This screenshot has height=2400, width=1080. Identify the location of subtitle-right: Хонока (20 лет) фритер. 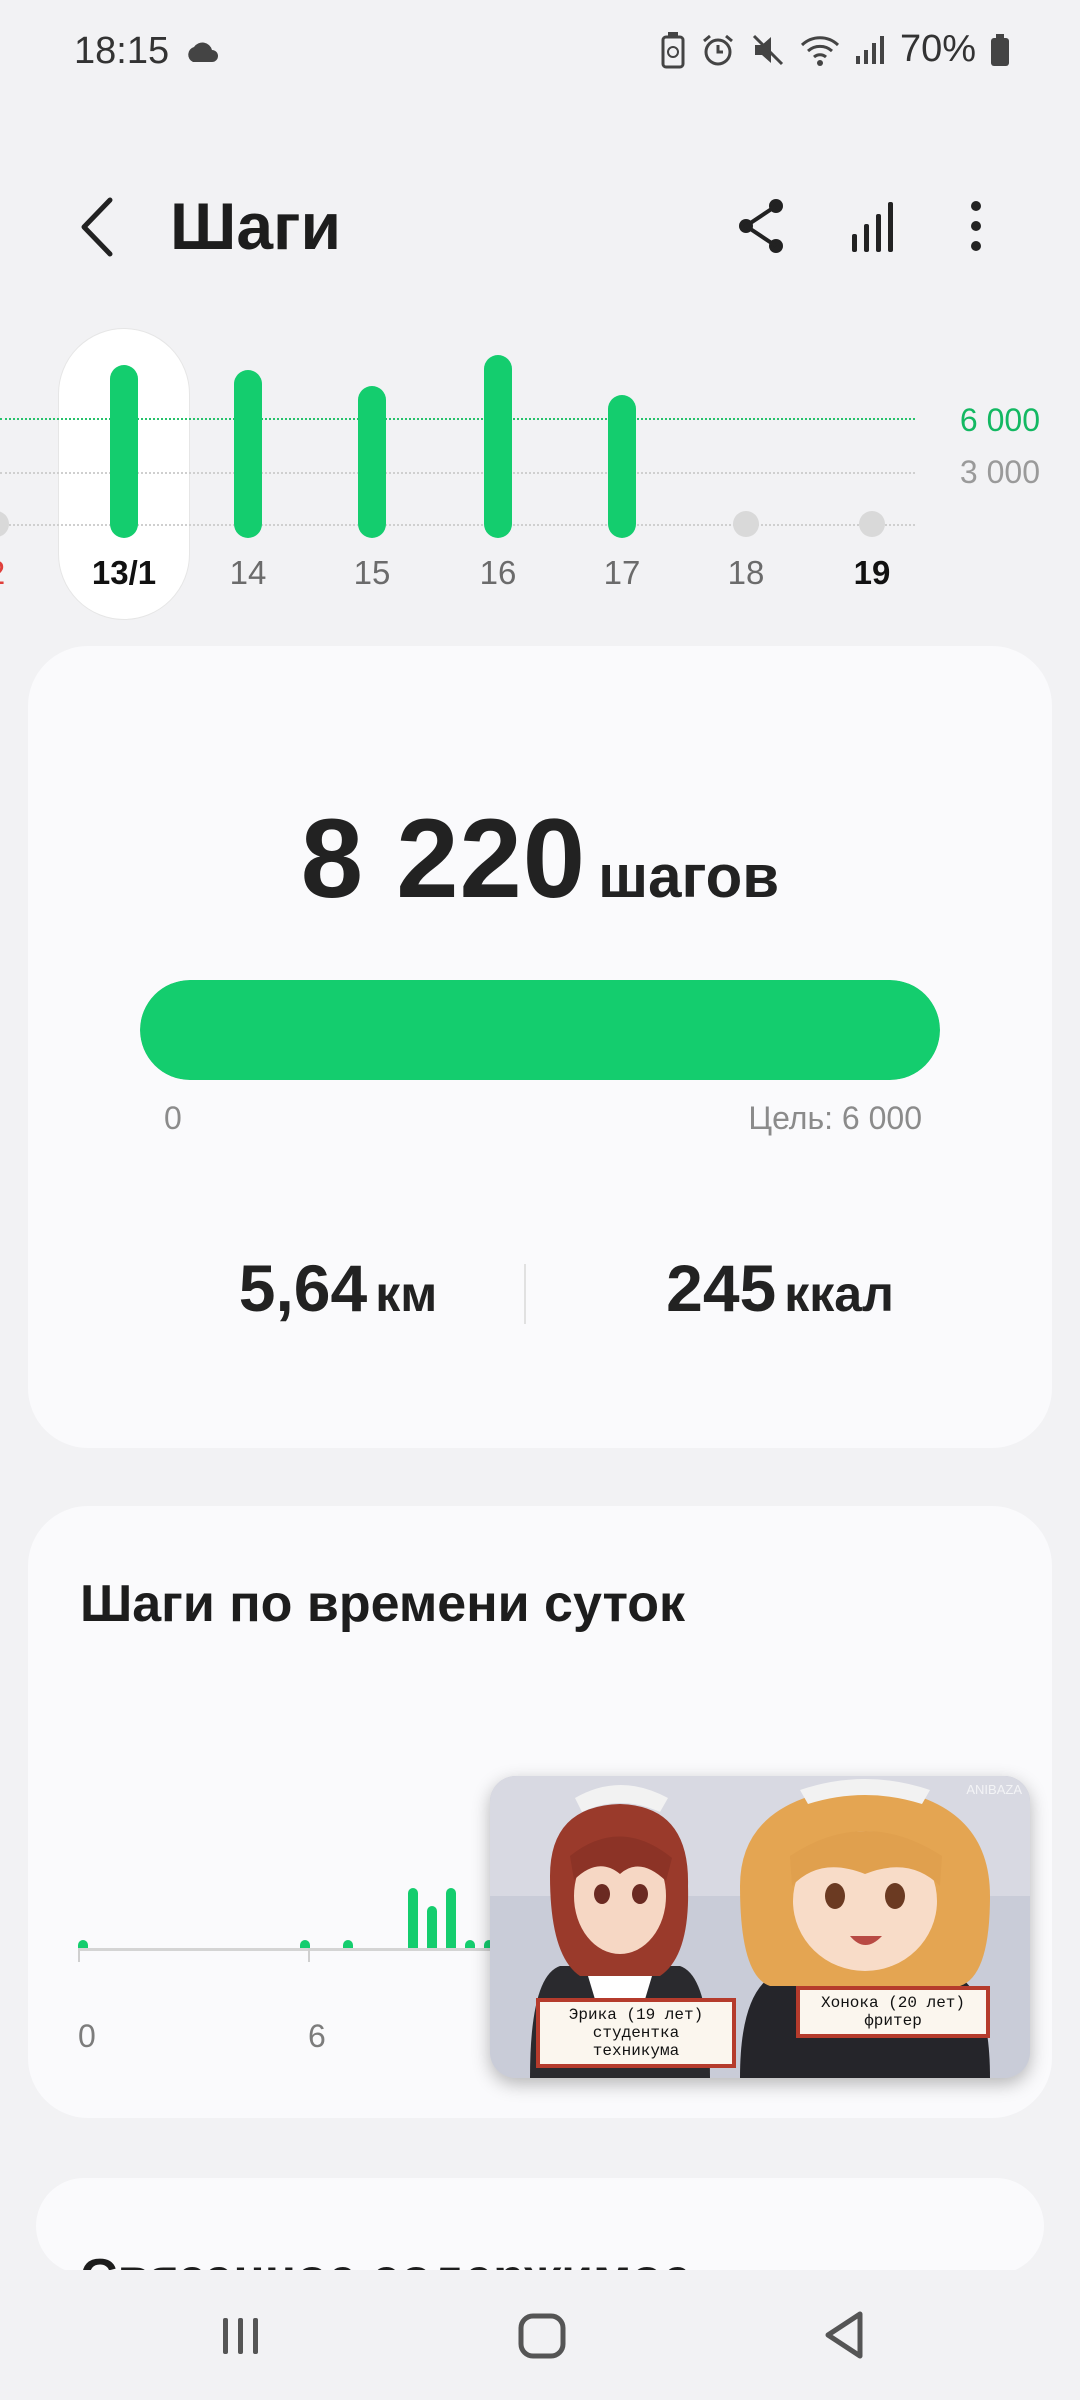
(893, 2012).